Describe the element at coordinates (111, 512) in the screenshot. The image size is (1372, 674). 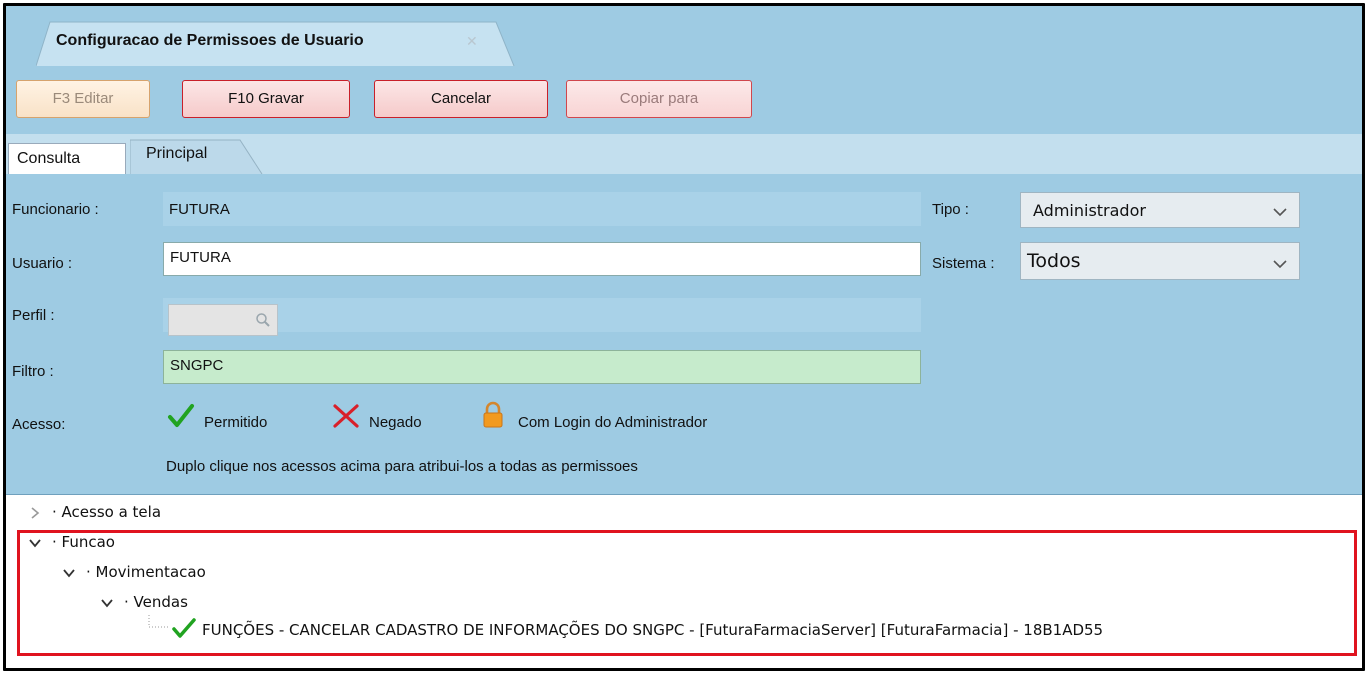
I see `tree-node-acesso-tela-label: Acesso a tela` at that location.